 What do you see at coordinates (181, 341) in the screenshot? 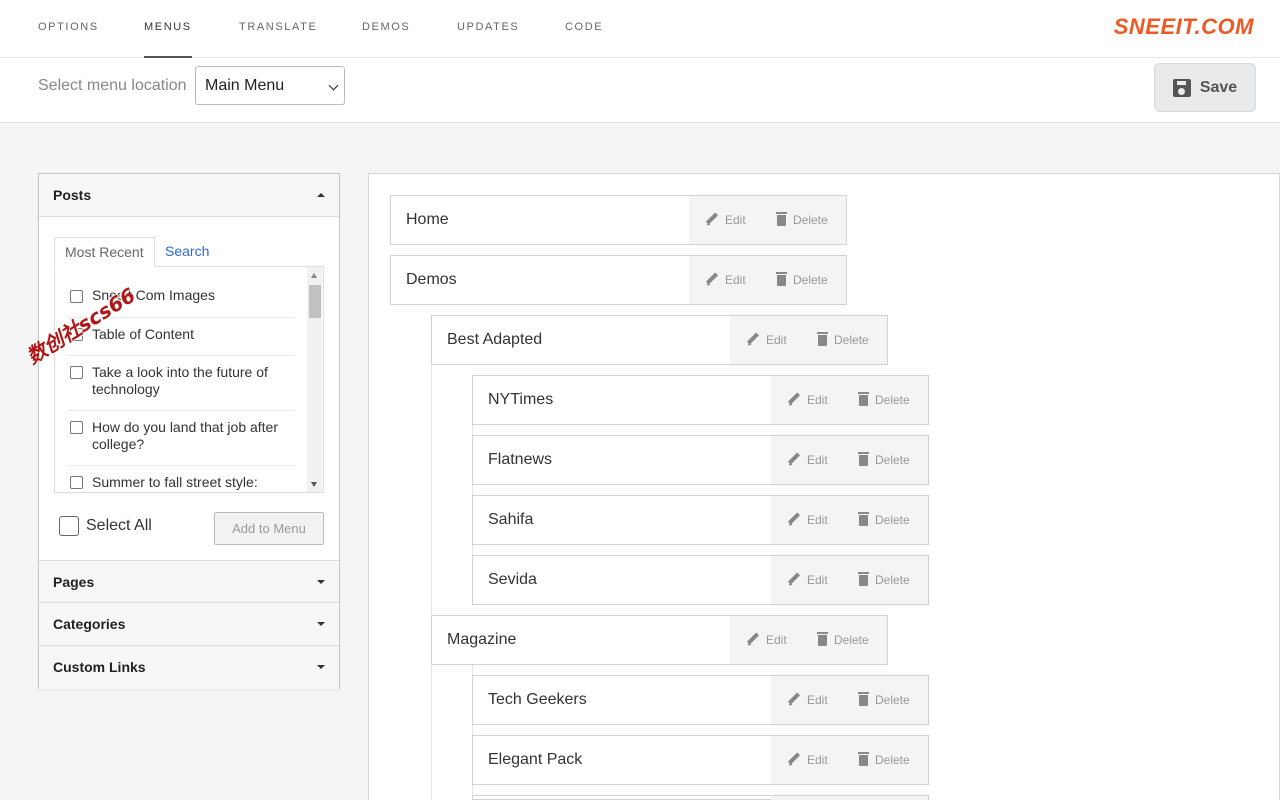
I see `list-item: Table of Content` at bounding box center [181, 341].